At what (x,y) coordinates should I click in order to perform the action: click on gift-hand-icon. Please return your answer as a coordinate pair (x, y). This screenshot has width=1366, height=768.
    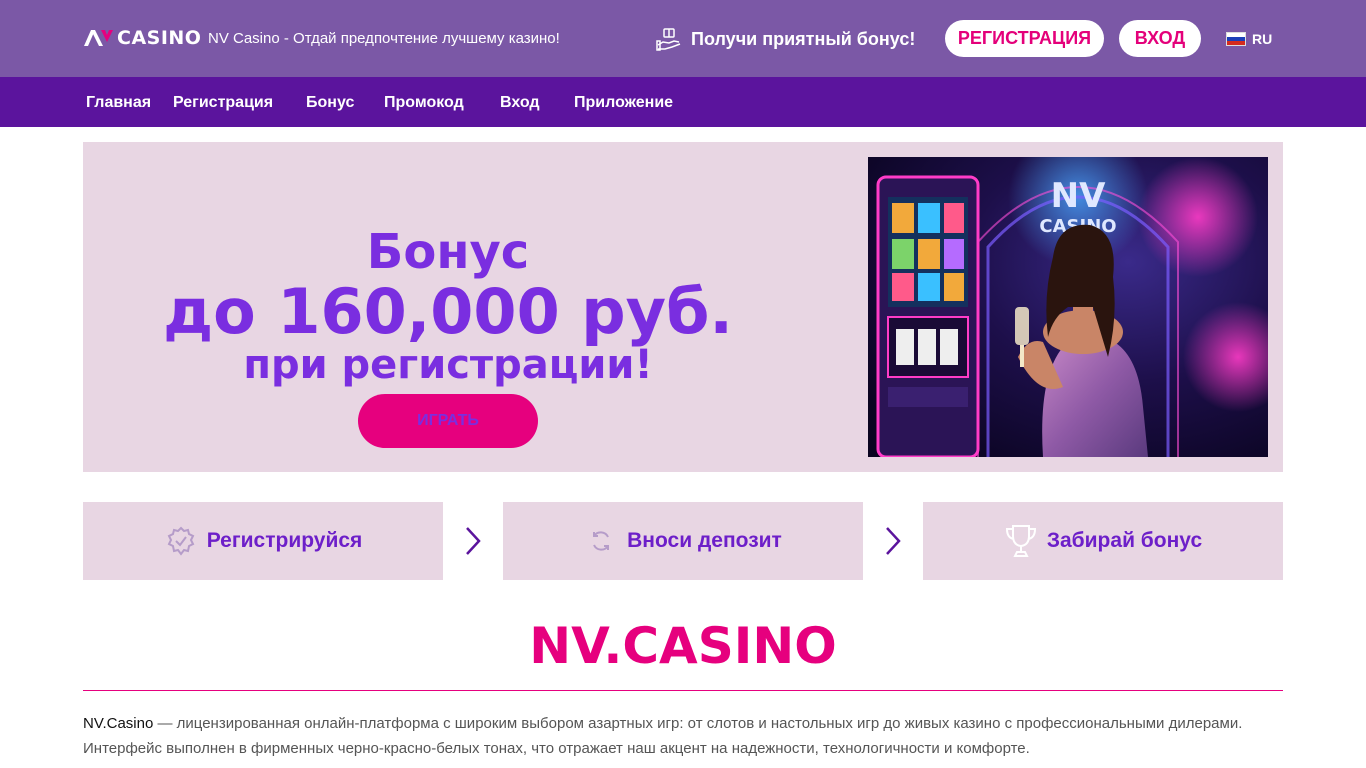
    Looking at the image, I should click on (669, 39).